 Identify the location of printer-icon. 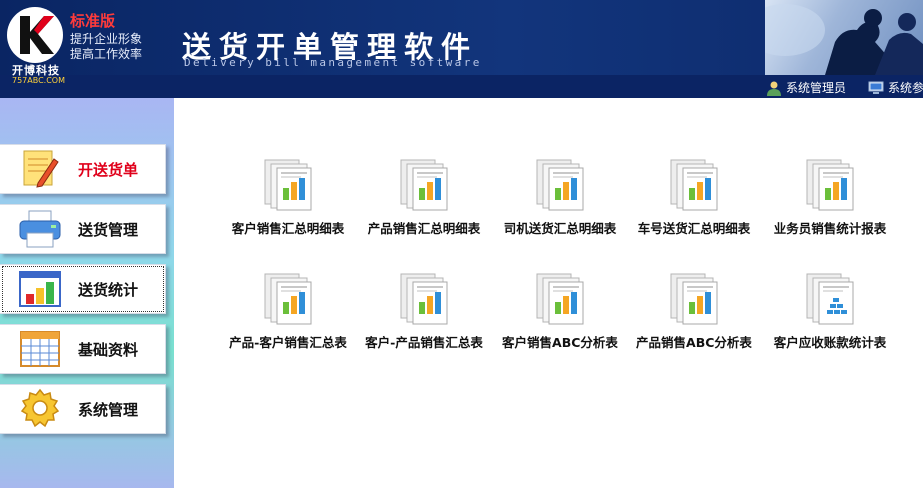
(40, 229).